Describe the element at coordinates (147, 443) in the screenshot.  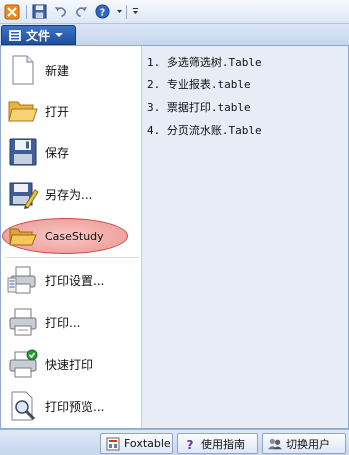
I see `foxtable-label: Foxtable` at that location.